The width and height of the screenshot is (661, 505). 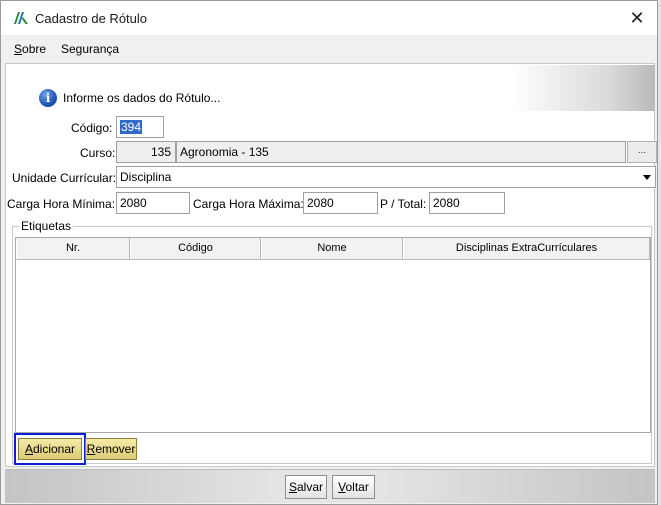 I want to click on curso-name-input: Agronomia - 135, so click(x=401, y=152).